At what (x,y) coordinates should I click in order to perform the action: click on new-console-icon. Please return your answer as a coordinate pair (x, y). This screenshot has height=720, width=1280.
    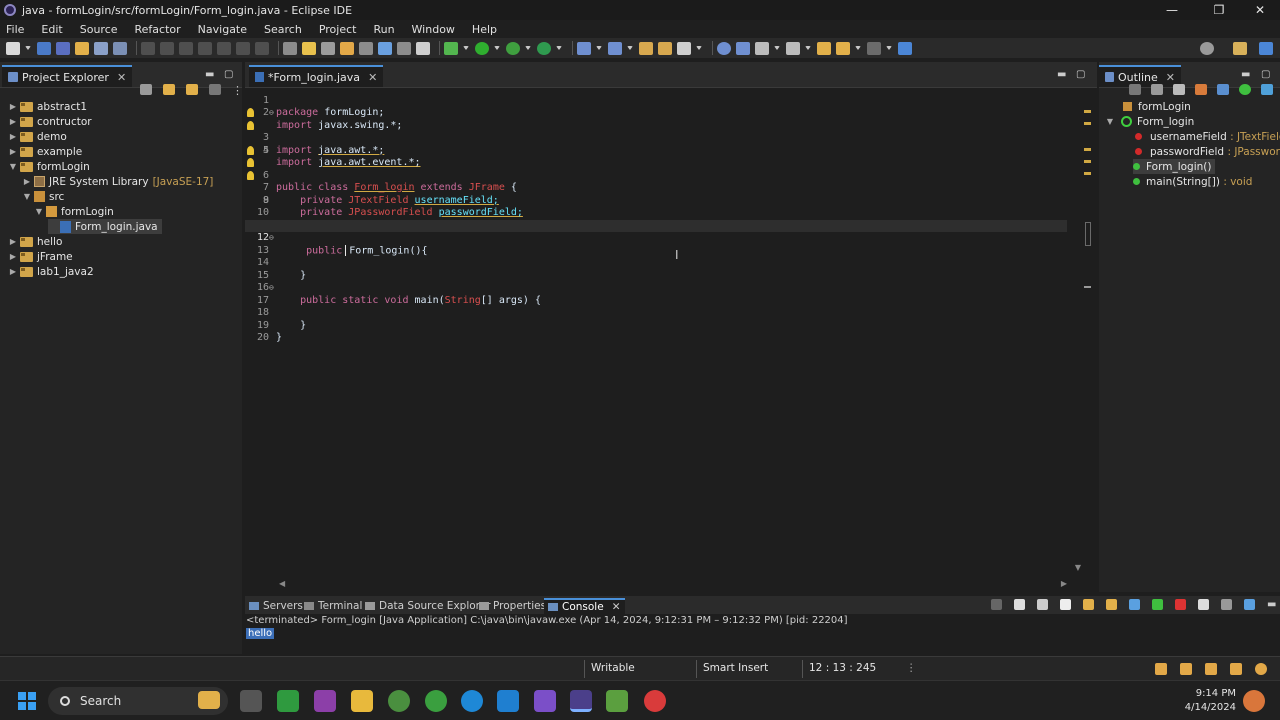
    Looking at the image, I should click on (1249, 604).